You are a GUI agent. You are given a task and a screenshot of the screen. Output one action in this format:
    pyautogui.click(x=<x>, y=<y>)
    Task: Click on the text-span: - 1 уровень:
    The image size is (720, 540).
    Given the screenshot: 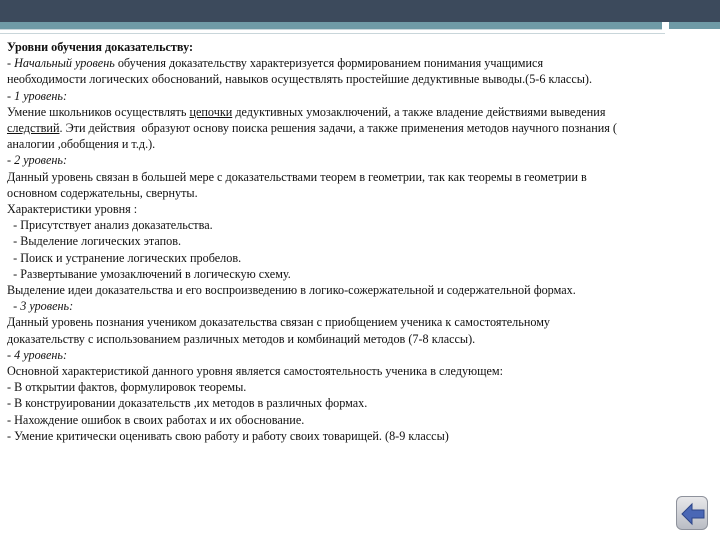 What is the action you would take?
    pyautogui.click(x=37, y=95)
    